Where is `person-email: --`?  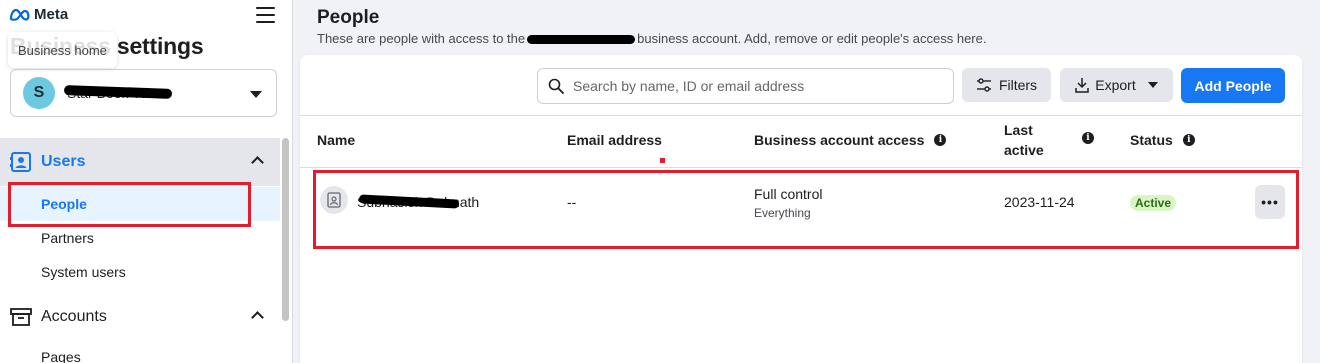 person-email: -- is located at coordinates (572, 202).